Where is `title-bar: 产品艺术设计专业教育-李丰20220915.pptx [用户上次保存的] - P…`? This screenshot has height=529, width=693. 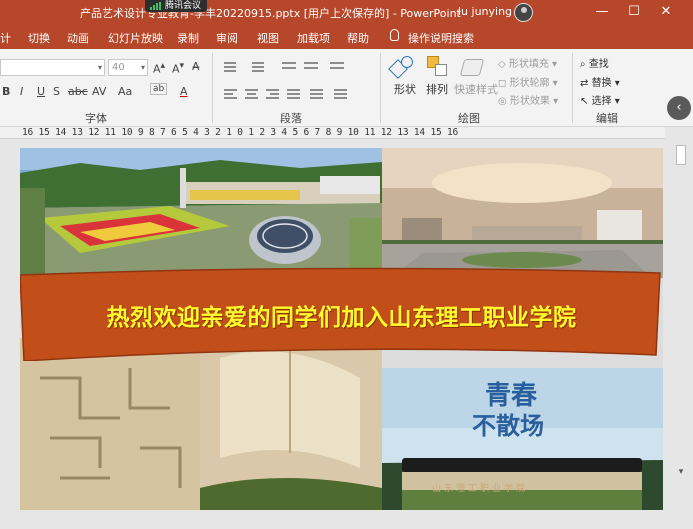
title-bar: 产品艺术设计专业教育-李丰20220915.pptx [用户上次保存的] - P… is located at coordinates (346, 12).